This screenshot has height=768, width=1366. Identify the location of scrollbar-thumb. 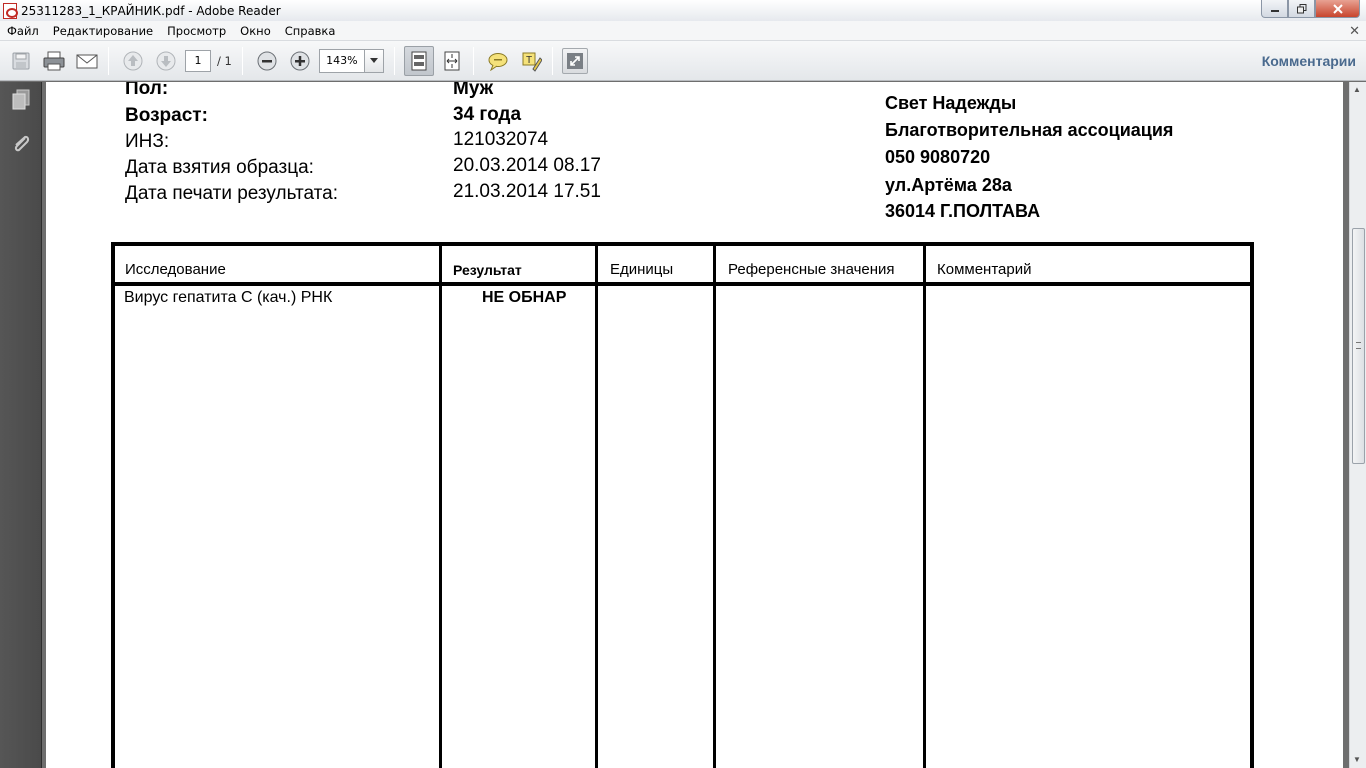
(1358, 346).